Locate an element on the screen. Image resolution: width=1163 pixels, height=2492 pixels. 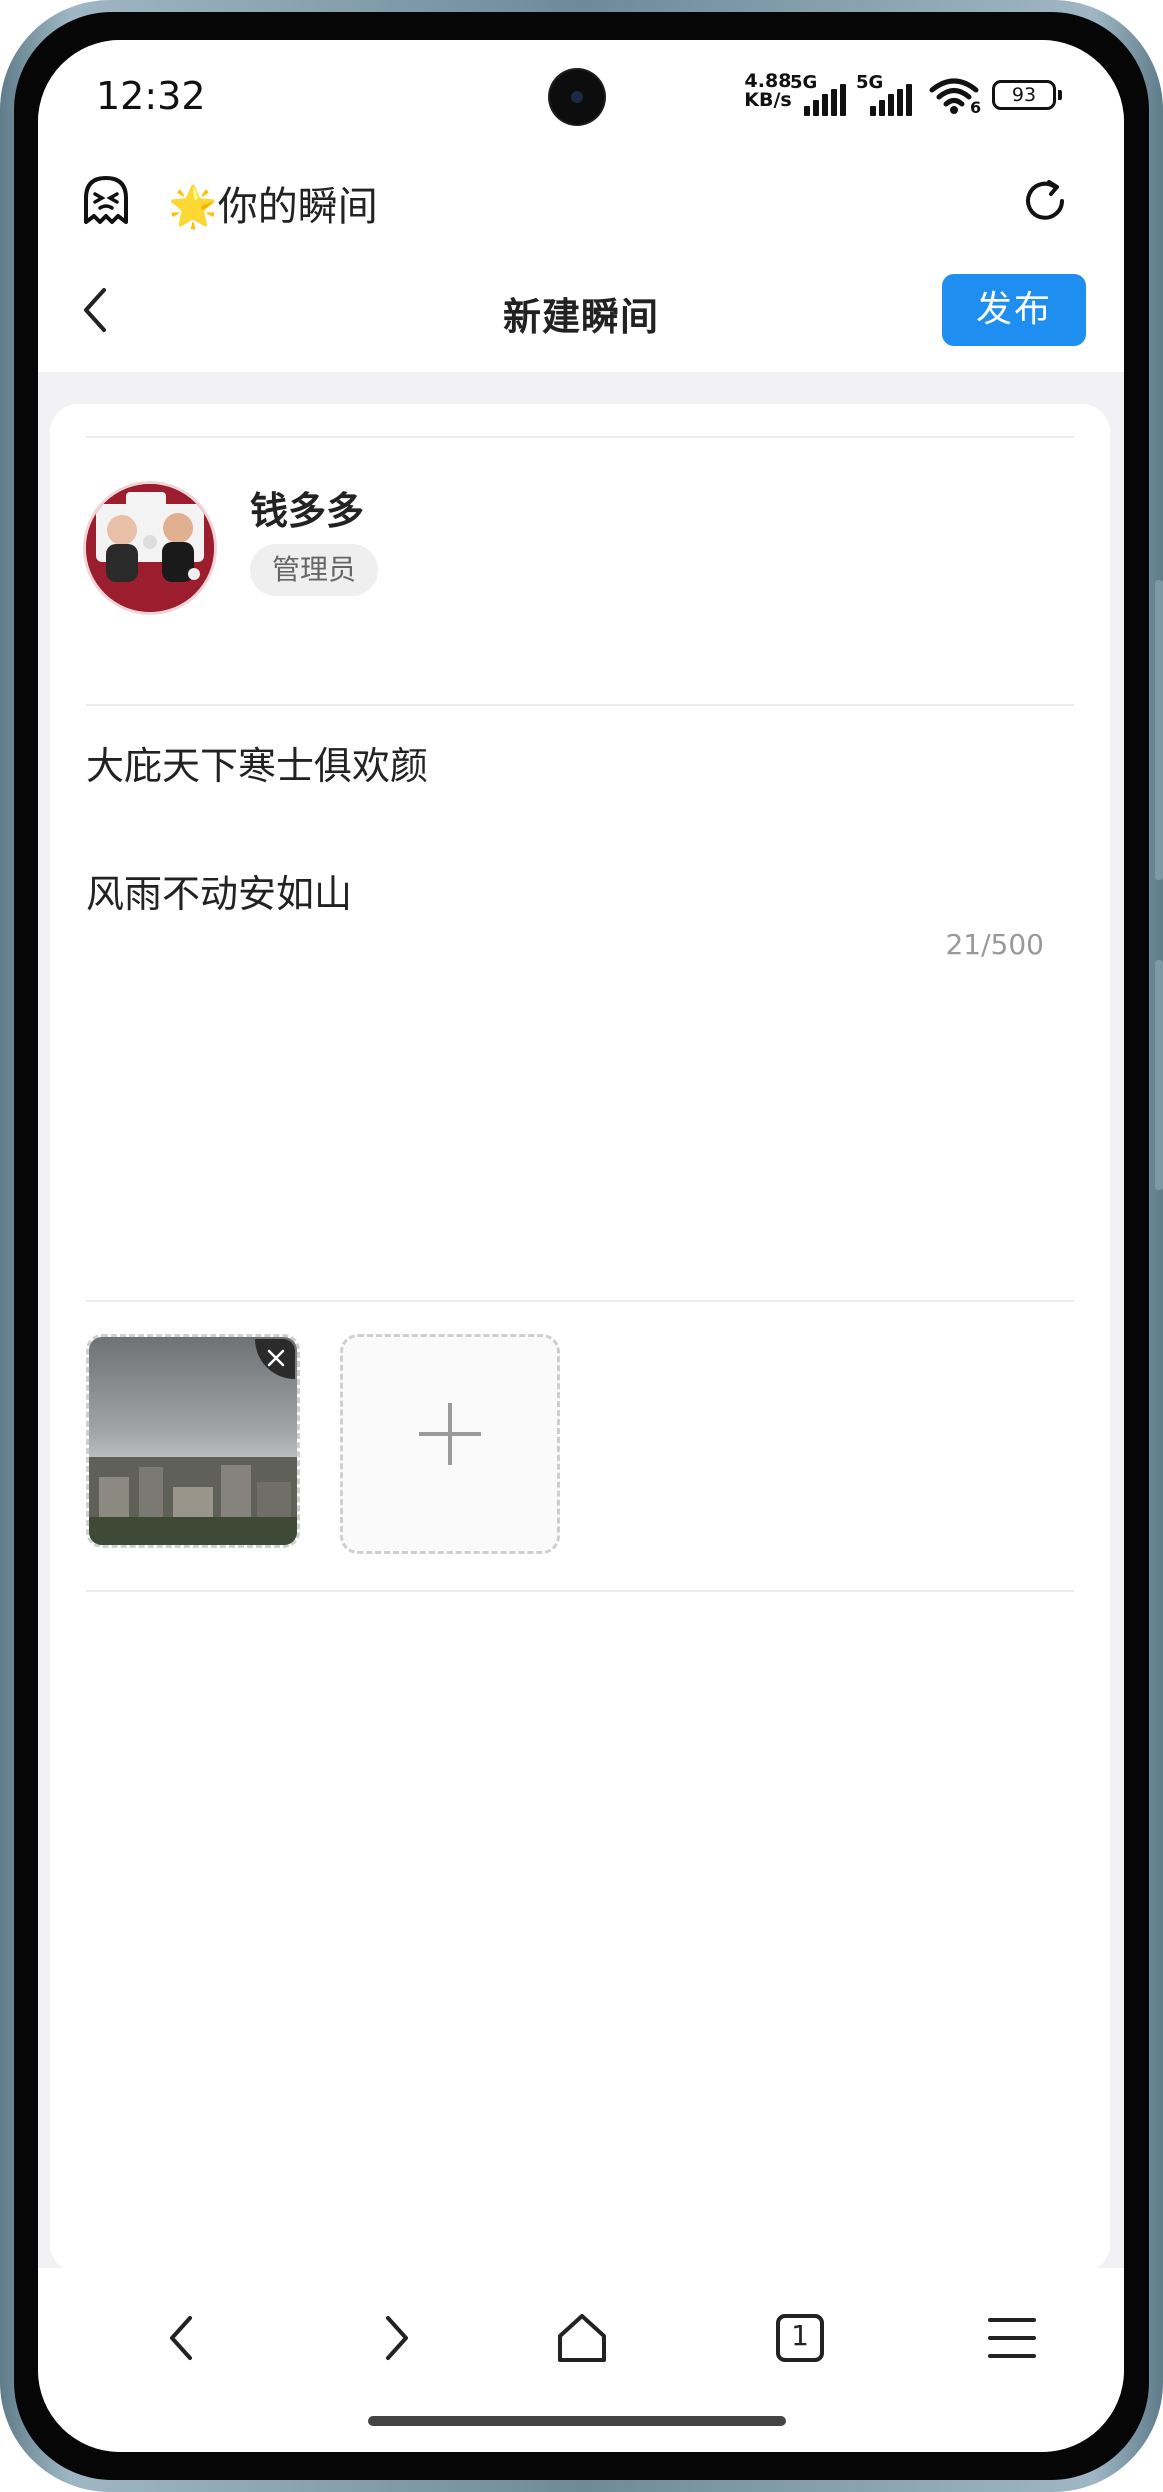
close-icon is located at coordinates (276, 1358).